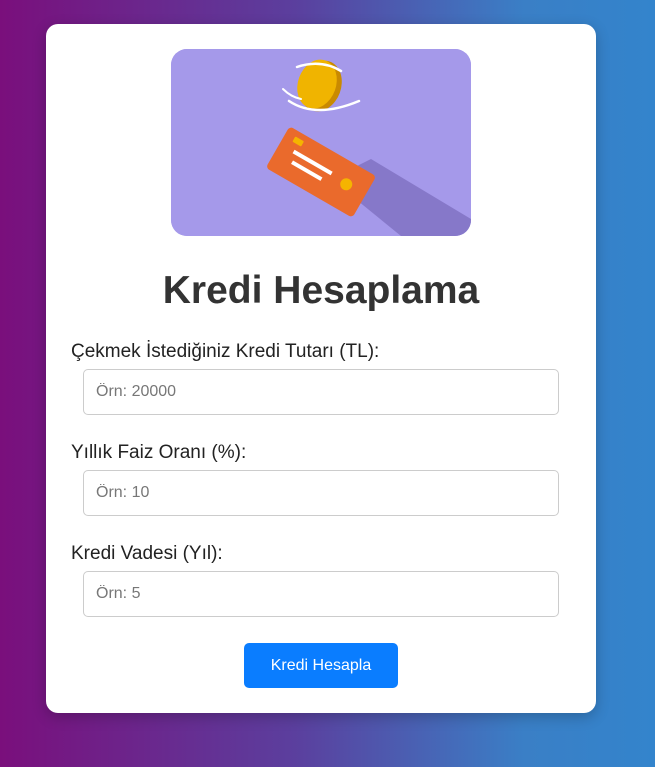 This screenshot has height=767, width=655. Describe the element at coordinates (321, 493) in the screenshot. I see `rate-input` at that location.